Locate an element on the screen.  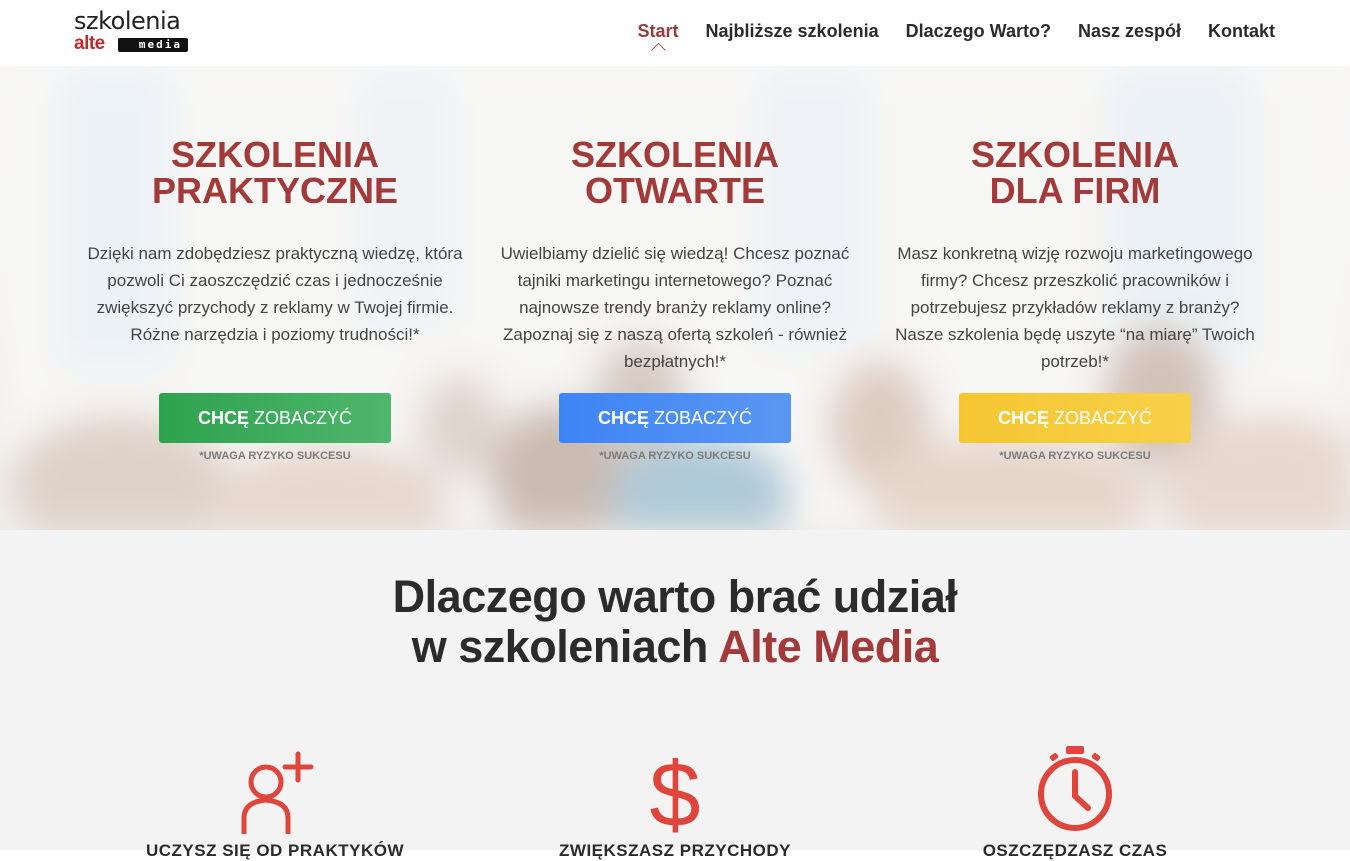
see-open-button: CHCĘ ZOBACZYĆ is located at coordinates (675, 418).